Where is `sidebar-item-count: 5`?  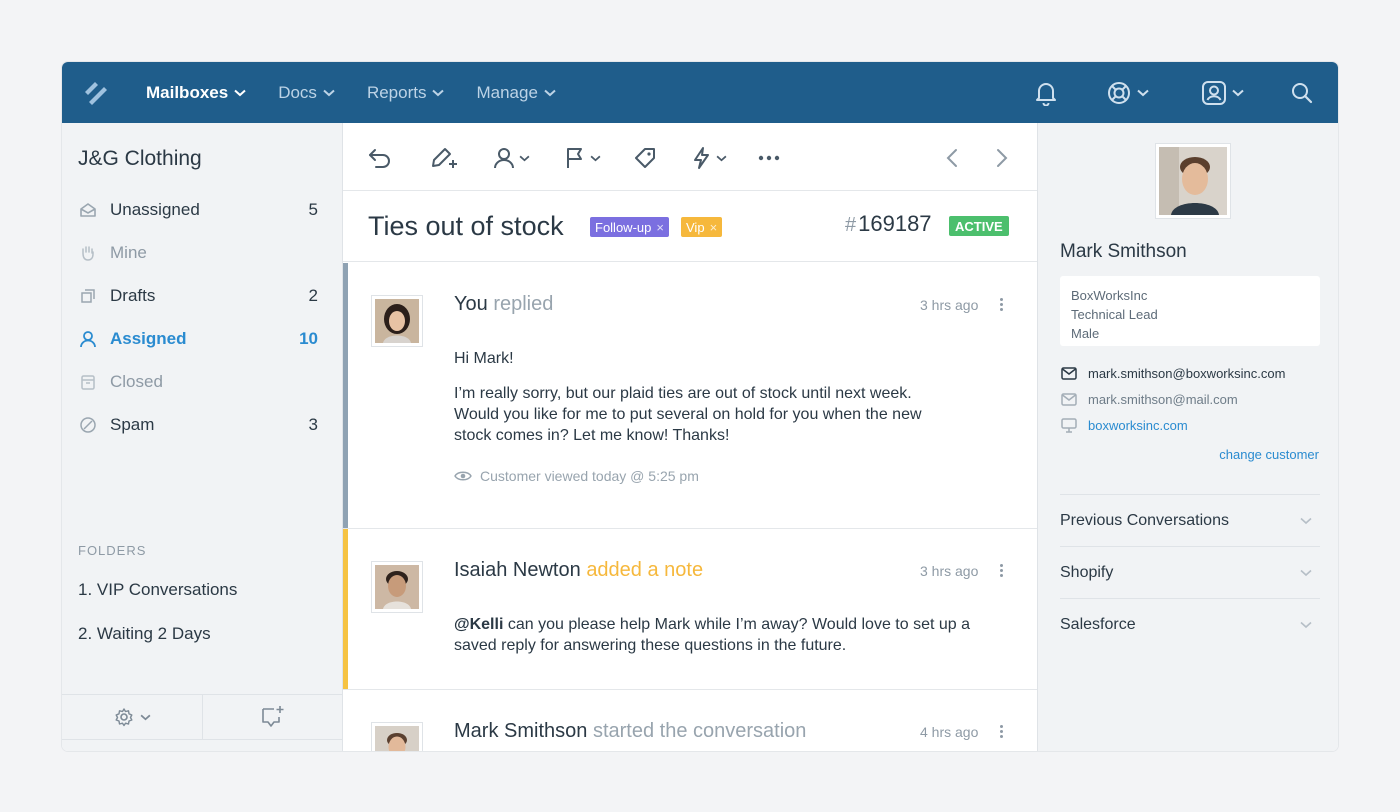
sidebar-item-count: 5 is located at coordinates (313, 209).